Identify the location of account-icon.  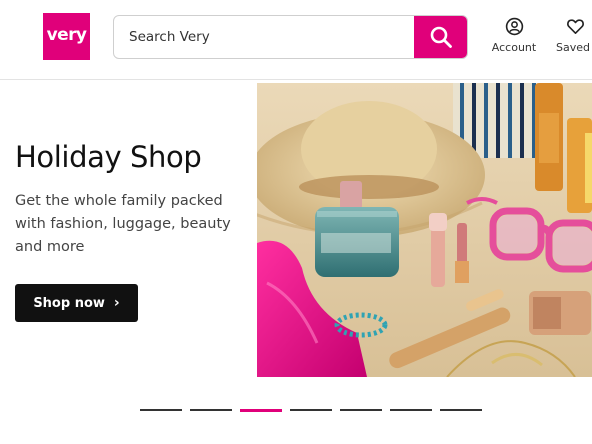
(514, 26).